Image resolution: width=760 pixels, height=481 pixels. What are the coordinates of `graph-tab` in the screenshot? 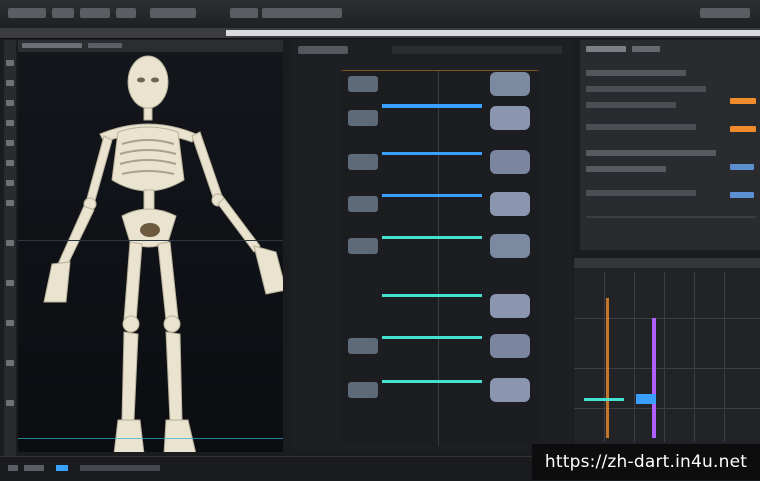 It's located at (323, 50).